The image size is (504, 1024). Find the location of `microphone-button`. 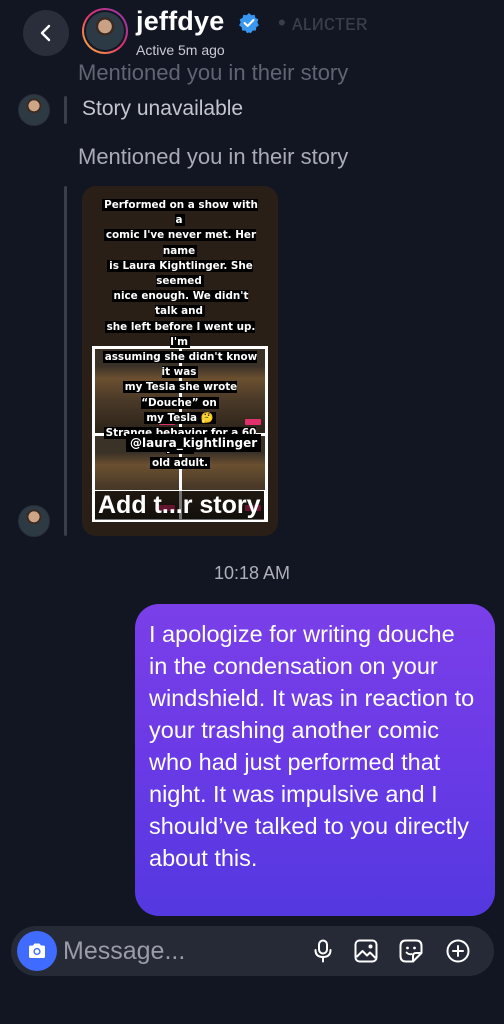

microphone-button is located at coordinates (323, 951).